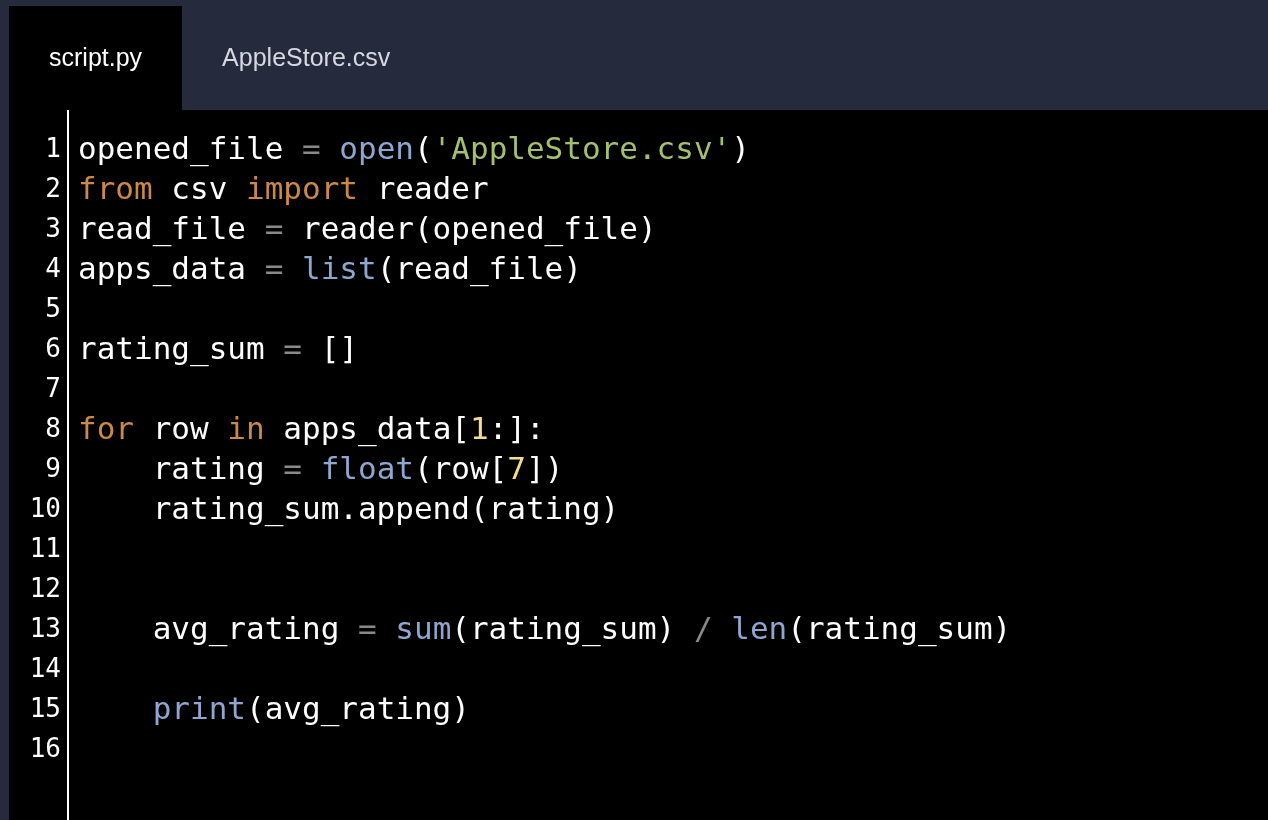  What do you see at coordinates (45, 548) in the screenshot?
I see `line-number: 11` at bounding box center [45, 548].